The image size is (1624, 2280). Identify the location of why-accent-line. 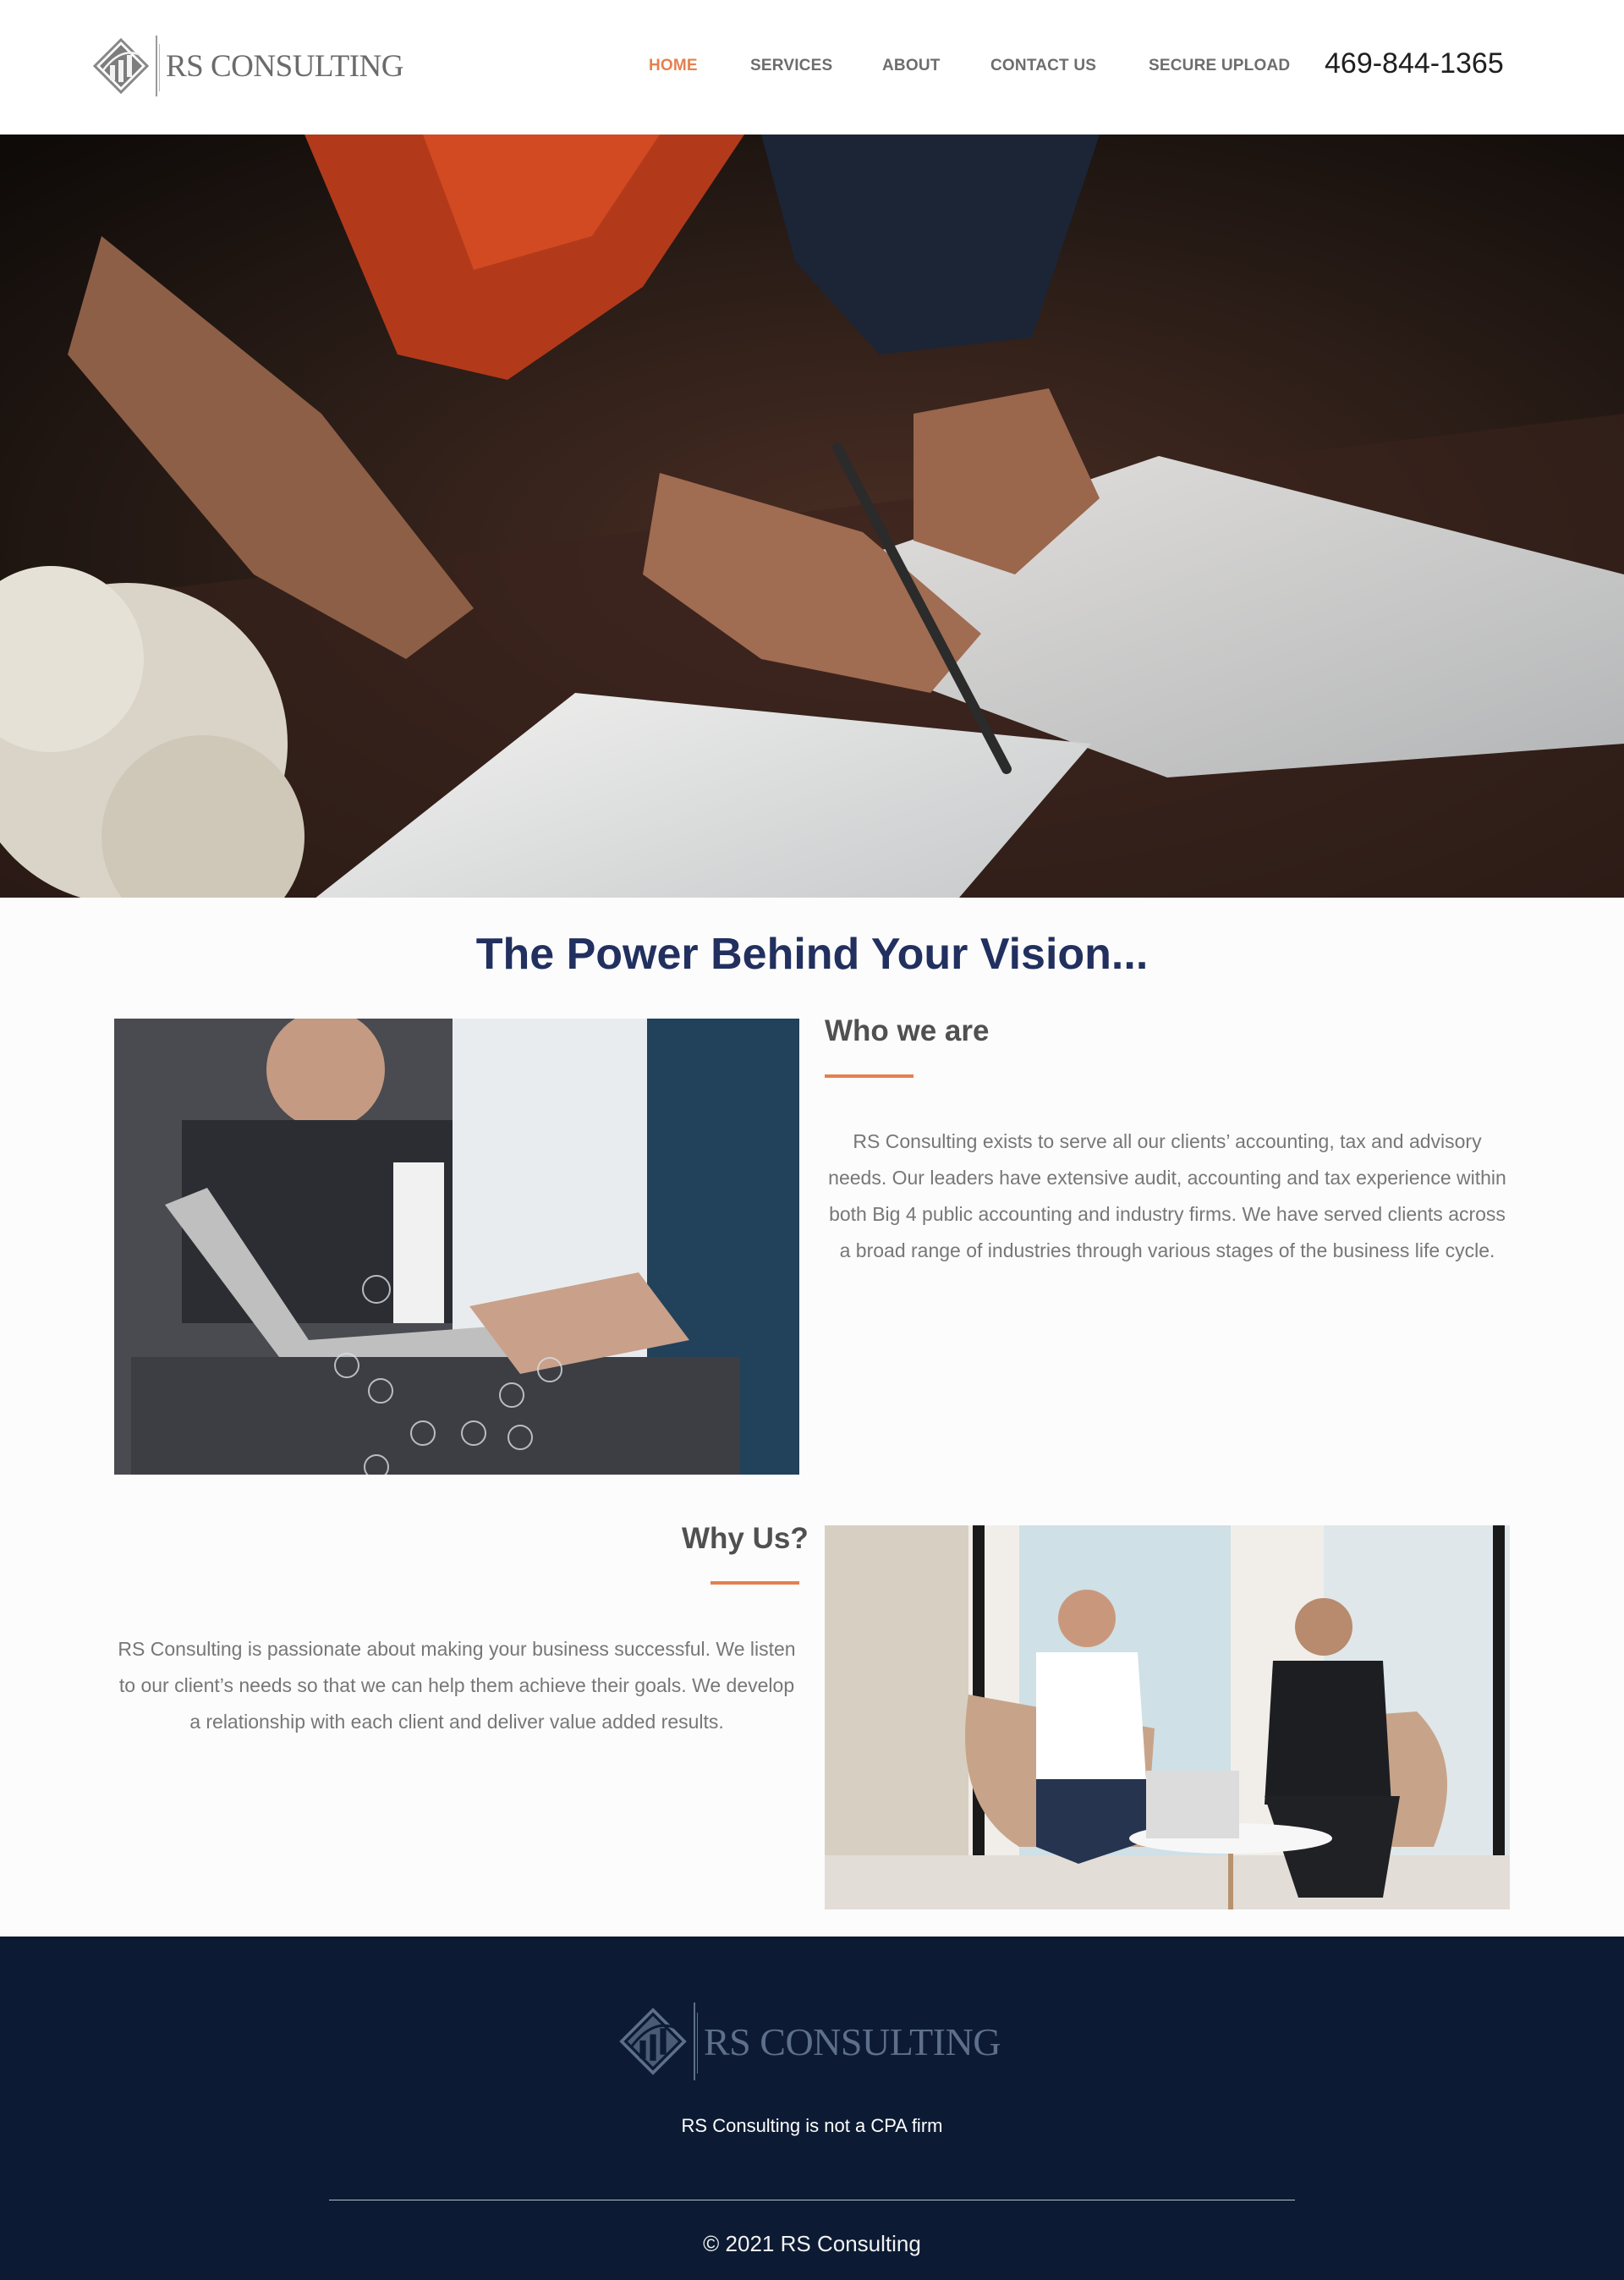
(755, 1583).